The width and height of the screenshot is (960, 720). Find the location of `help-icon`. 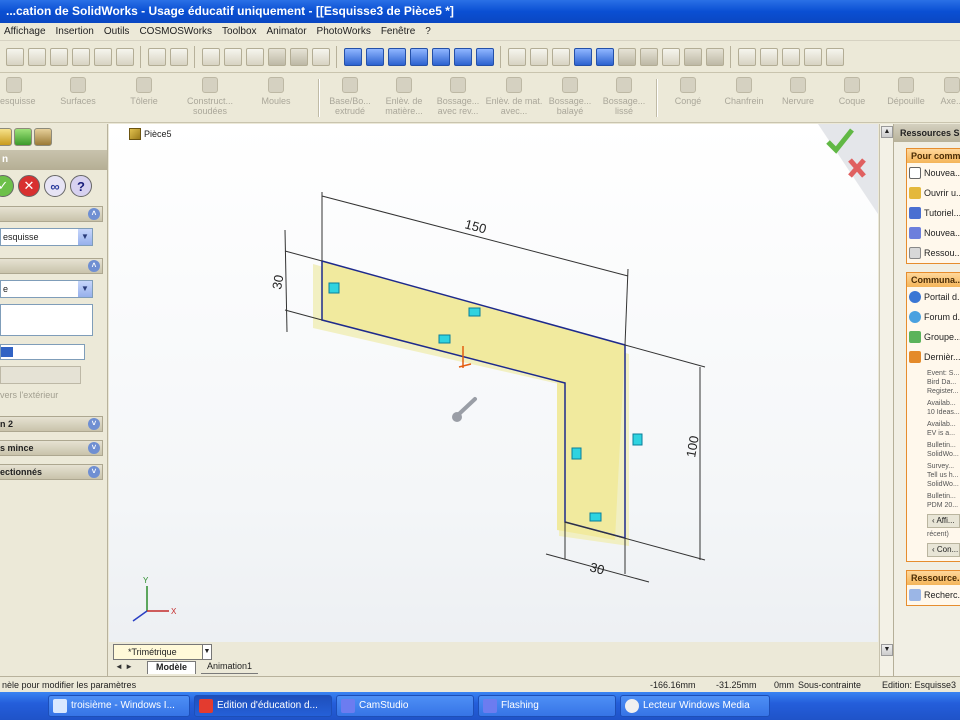

help-icon is located at coordinates (321, 56).